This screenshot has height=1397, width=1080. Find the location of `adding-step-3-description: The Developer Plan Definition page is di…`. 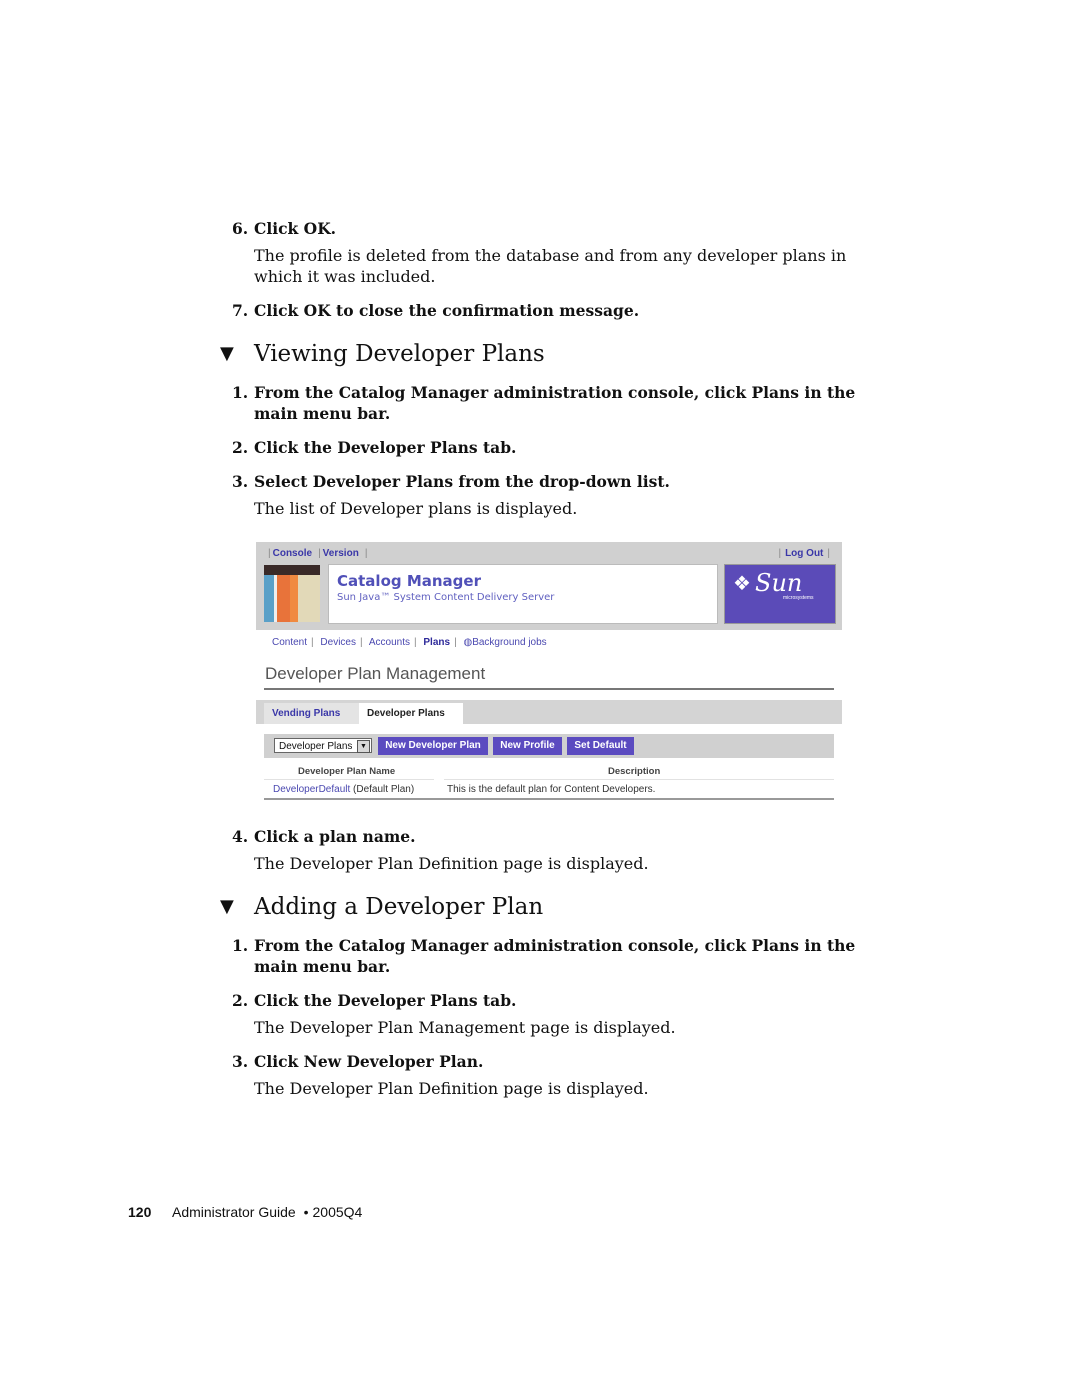

adding-step-3-description: The Developer Plan Definition page is di… is located at coordinates (451, 1088).